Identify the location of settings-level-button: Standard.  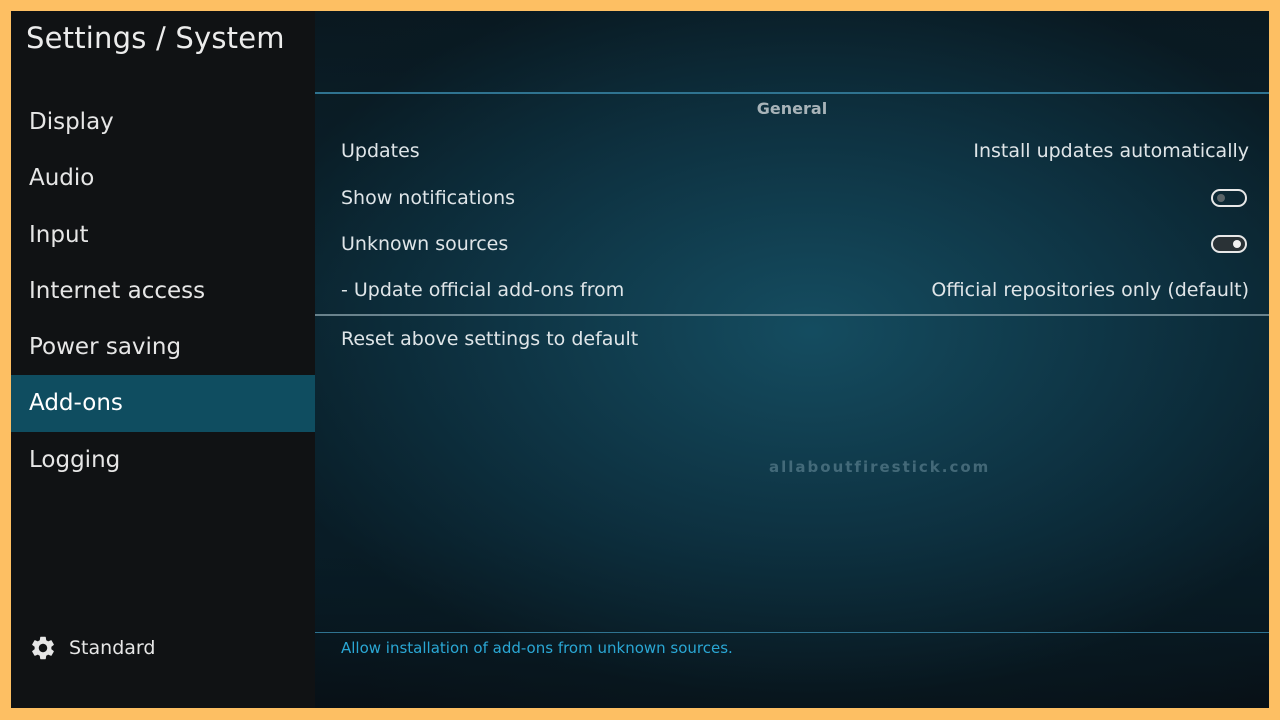
(92, 648).